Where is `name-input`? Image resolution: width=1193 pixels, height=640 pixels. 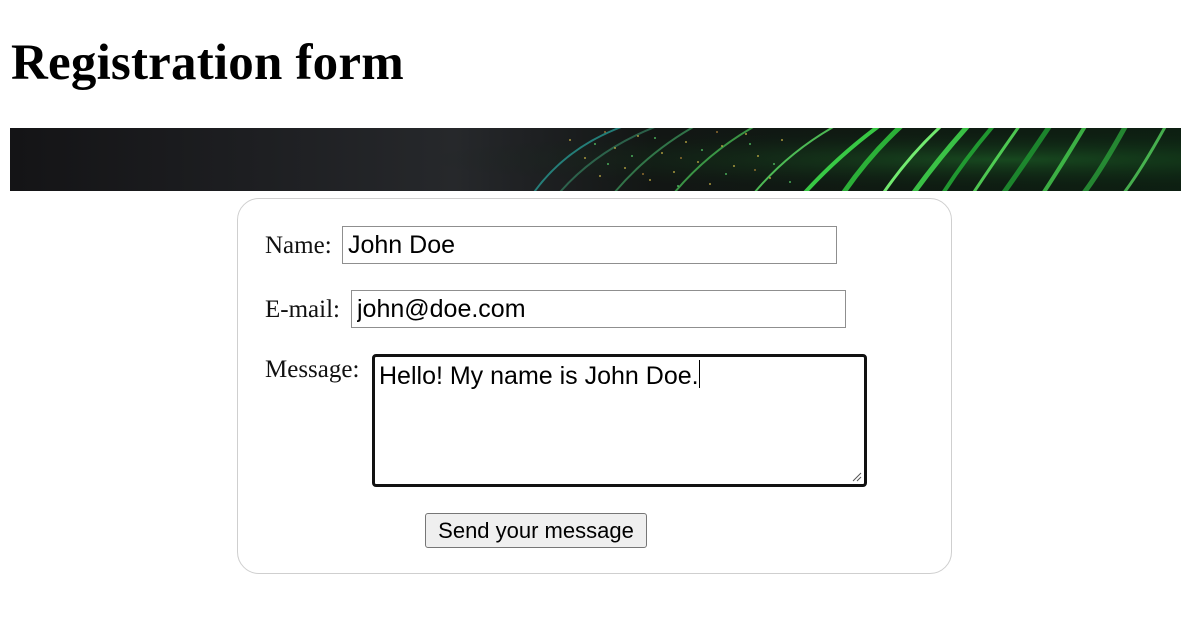 name-input is located at coordinates (589, 245).